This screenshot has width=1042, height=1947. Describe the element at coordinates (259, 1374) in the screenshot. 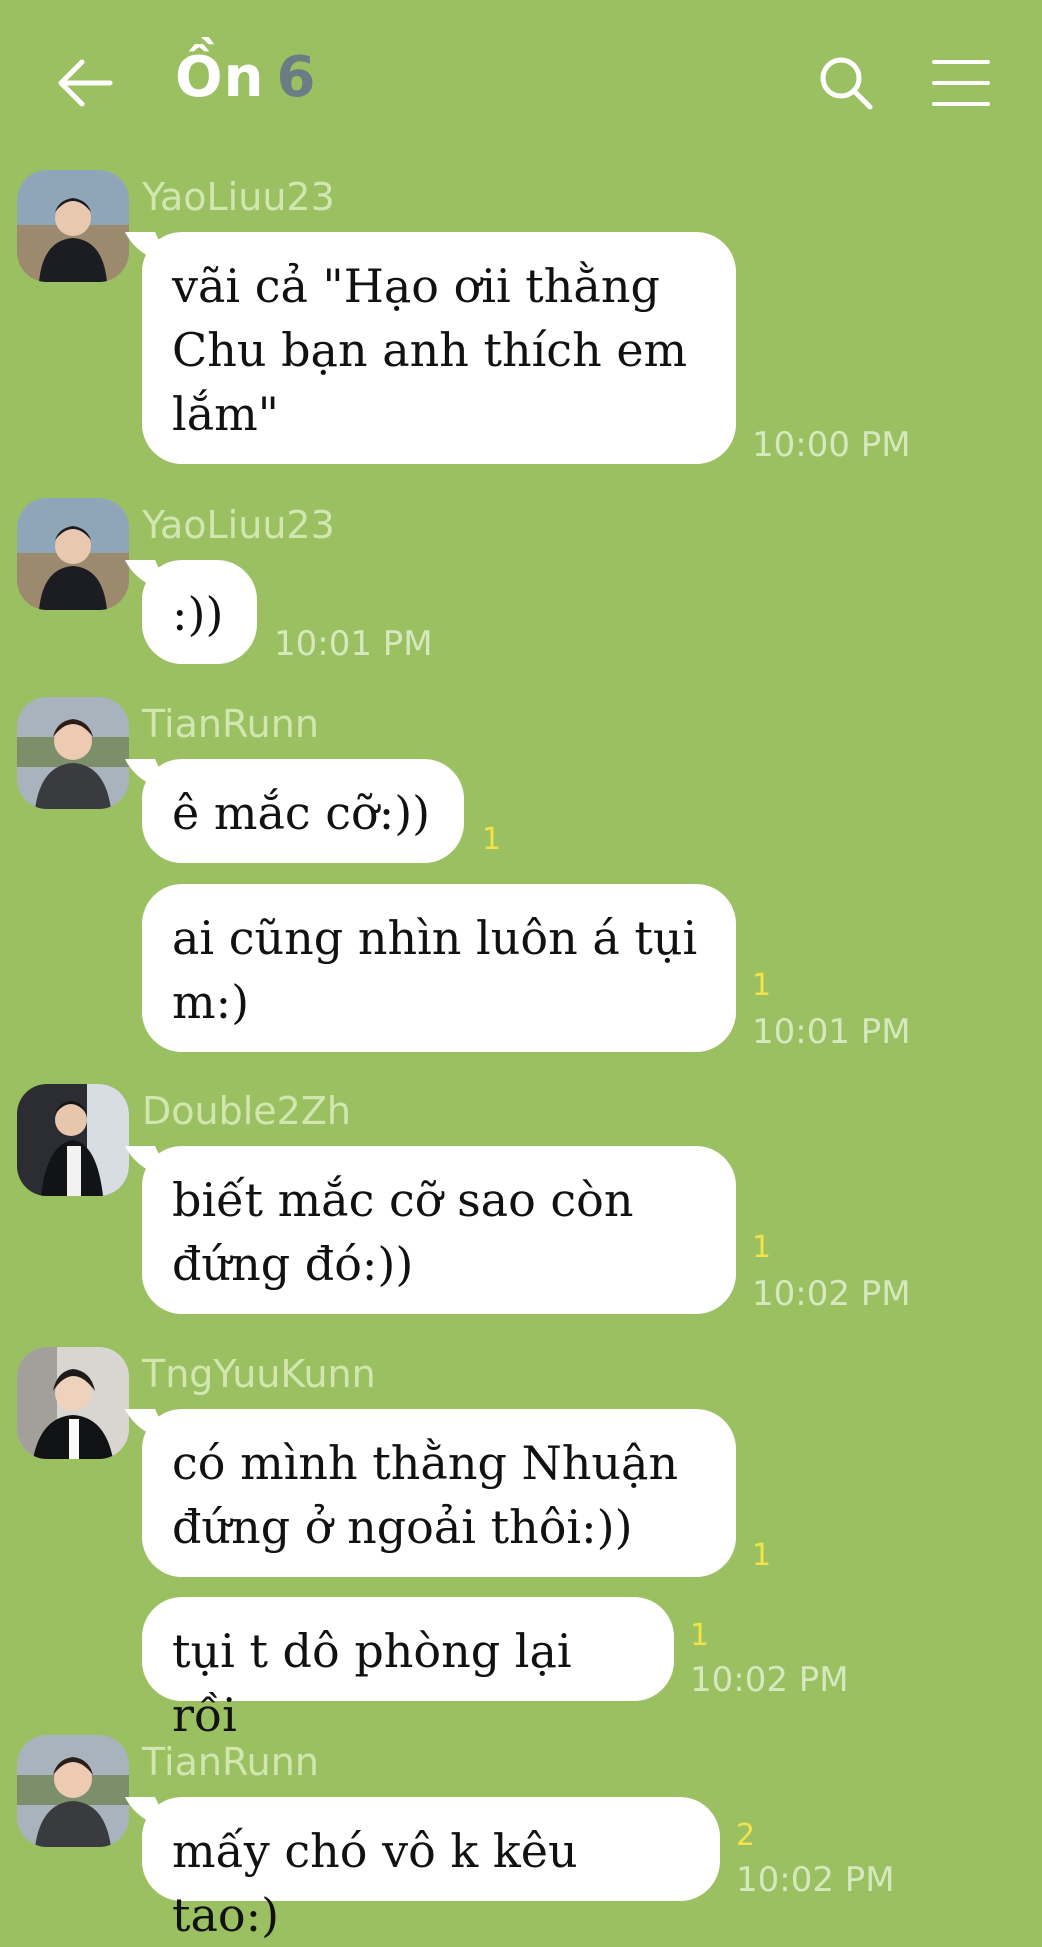

I see `sender-name: TngYuuKunn` at that location.